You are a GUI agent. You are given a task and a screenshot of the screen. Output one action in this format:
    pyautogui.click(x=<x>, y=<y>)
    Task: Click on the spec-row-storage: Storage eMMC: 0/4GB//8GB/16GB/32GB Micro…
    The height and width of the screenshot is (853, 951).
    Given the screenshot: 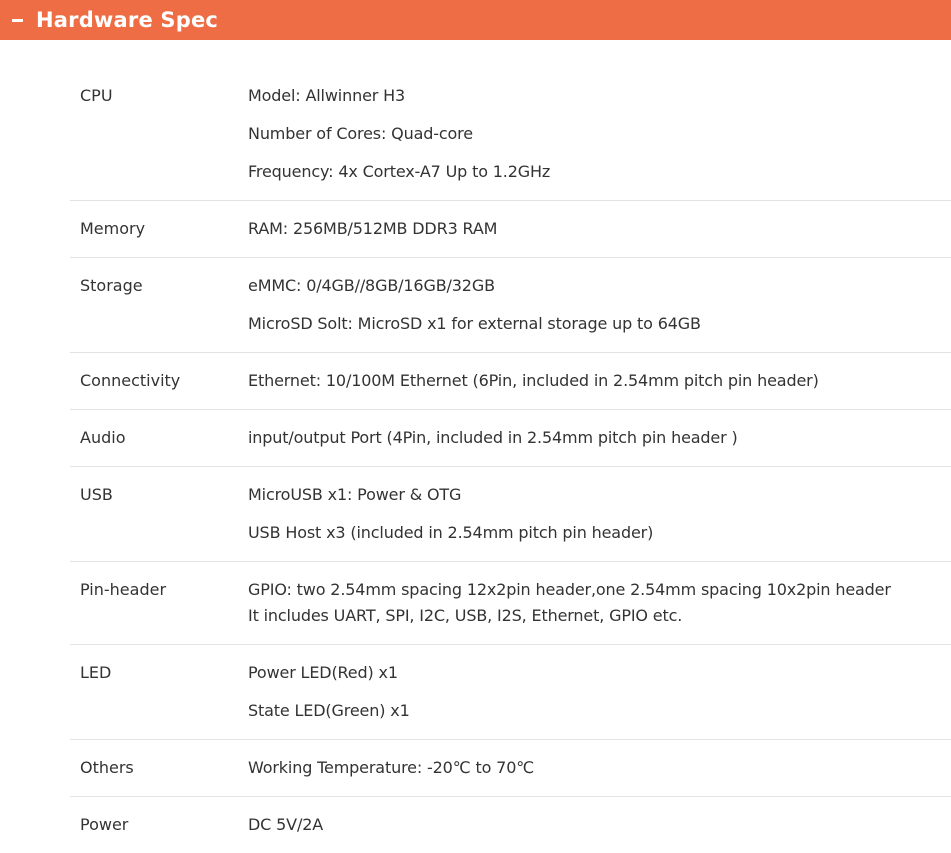 What is the action you would take?
    pyautogui.click(x=510, y=305)
    